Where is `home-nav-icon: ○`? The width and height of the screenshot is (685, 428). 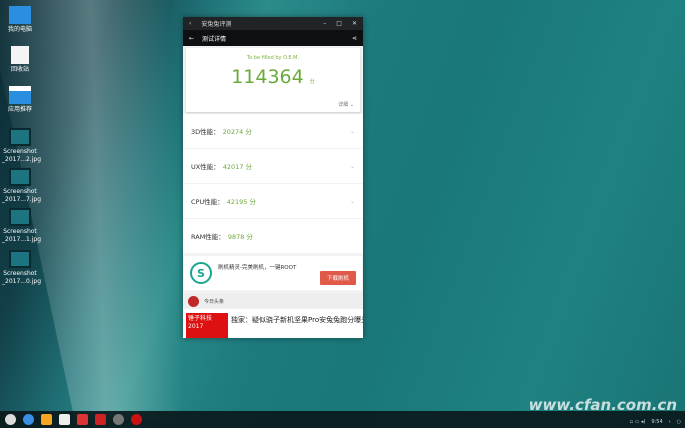
home-nav-icon: ○ is located at coordinates (679, 422).